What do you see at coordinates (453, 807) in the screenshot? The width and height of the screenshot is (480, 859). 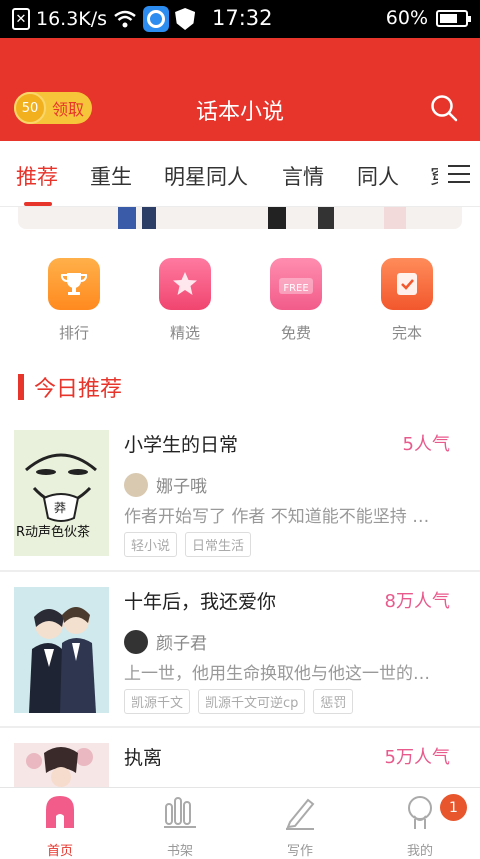 I see `notification-badge: 1` at bounding box center [453, 807].